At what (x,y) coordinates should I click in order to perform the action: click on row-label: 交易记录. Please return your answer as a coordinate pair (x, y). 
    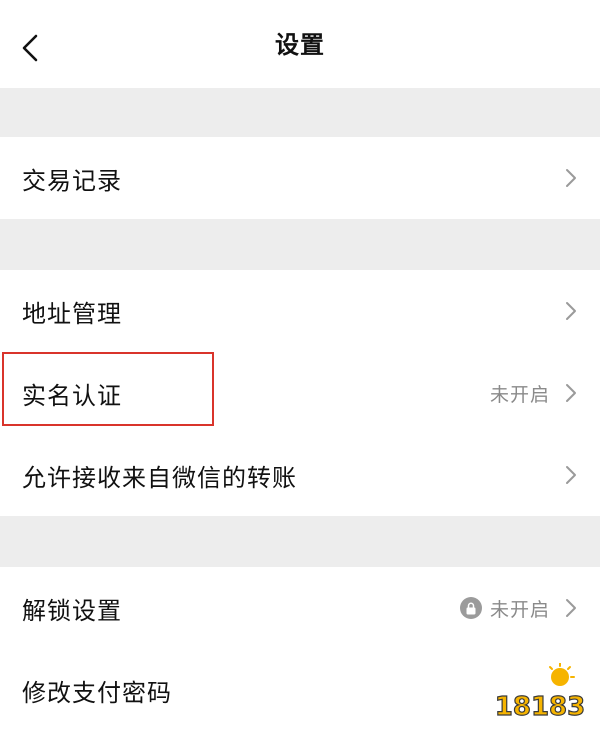
    Looking at the image, I should click on (72, 180).